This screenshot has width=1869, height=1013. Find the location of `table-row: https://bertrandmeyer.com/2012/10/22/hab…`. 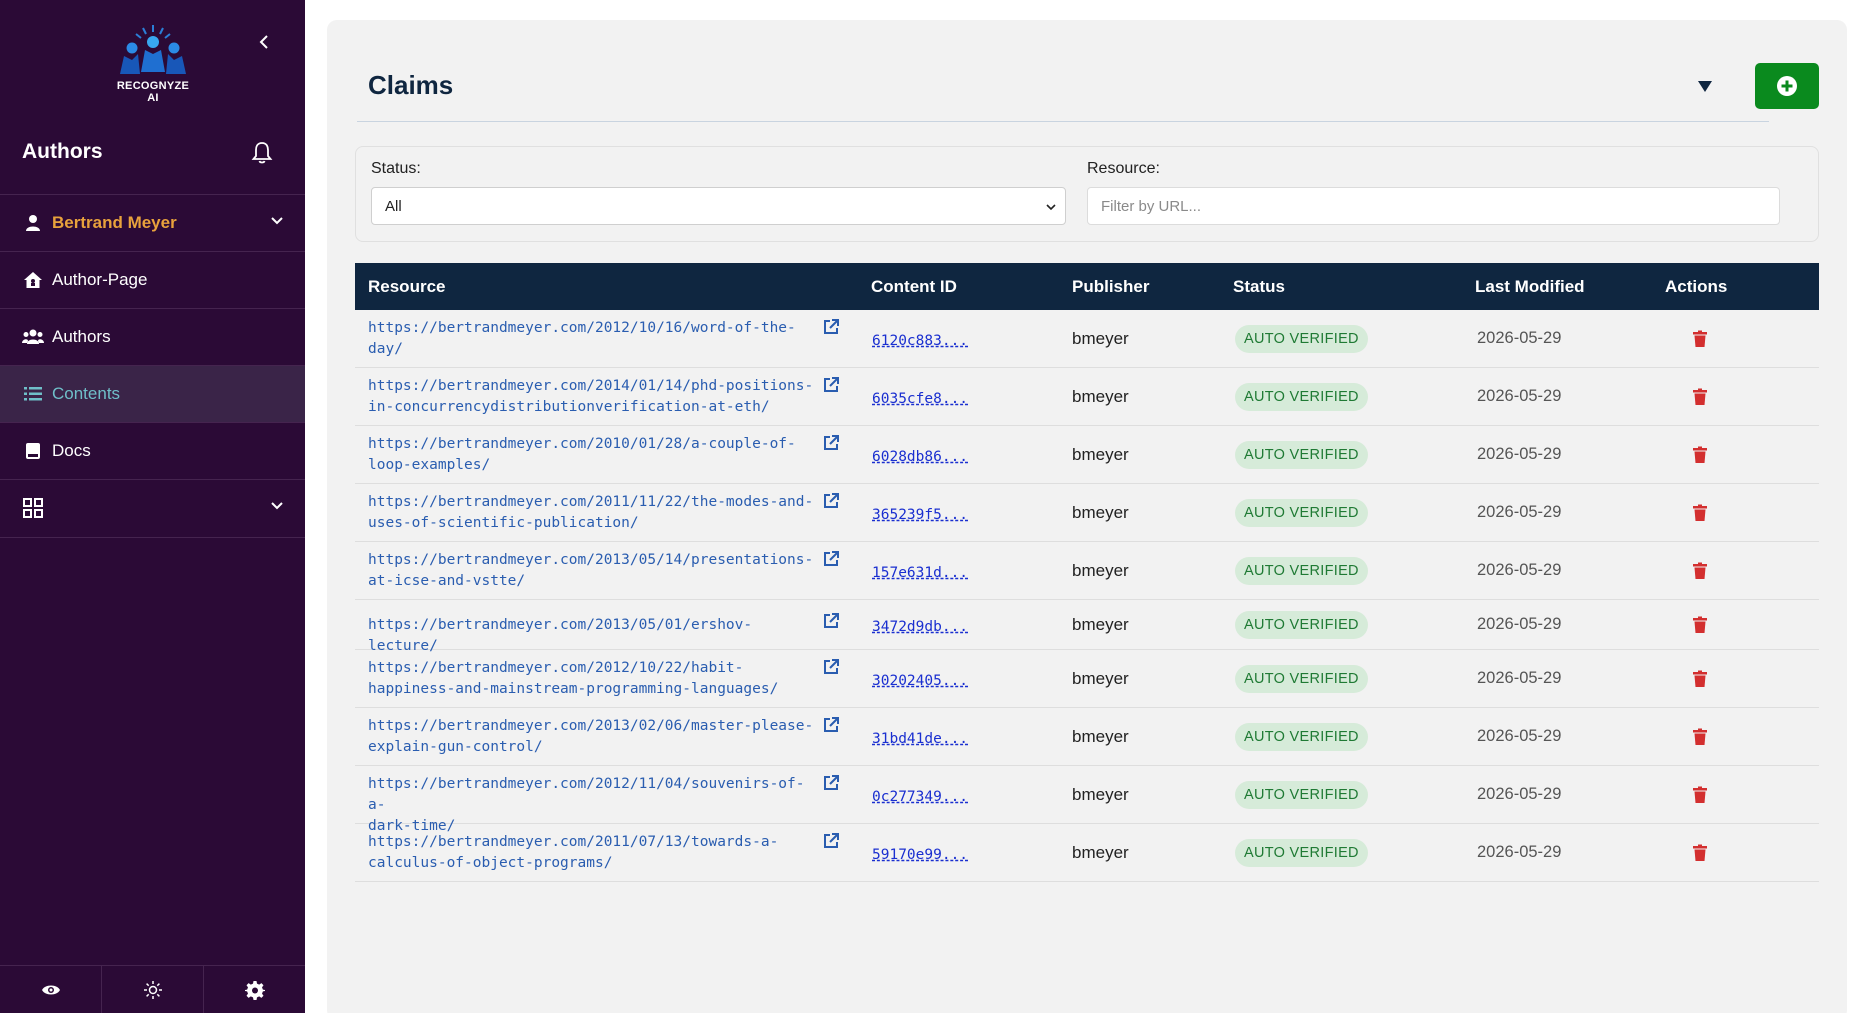

table-row: https://bertrandmeyer.com/2012/10/22/hab… is located at coordinates (1087, 679).